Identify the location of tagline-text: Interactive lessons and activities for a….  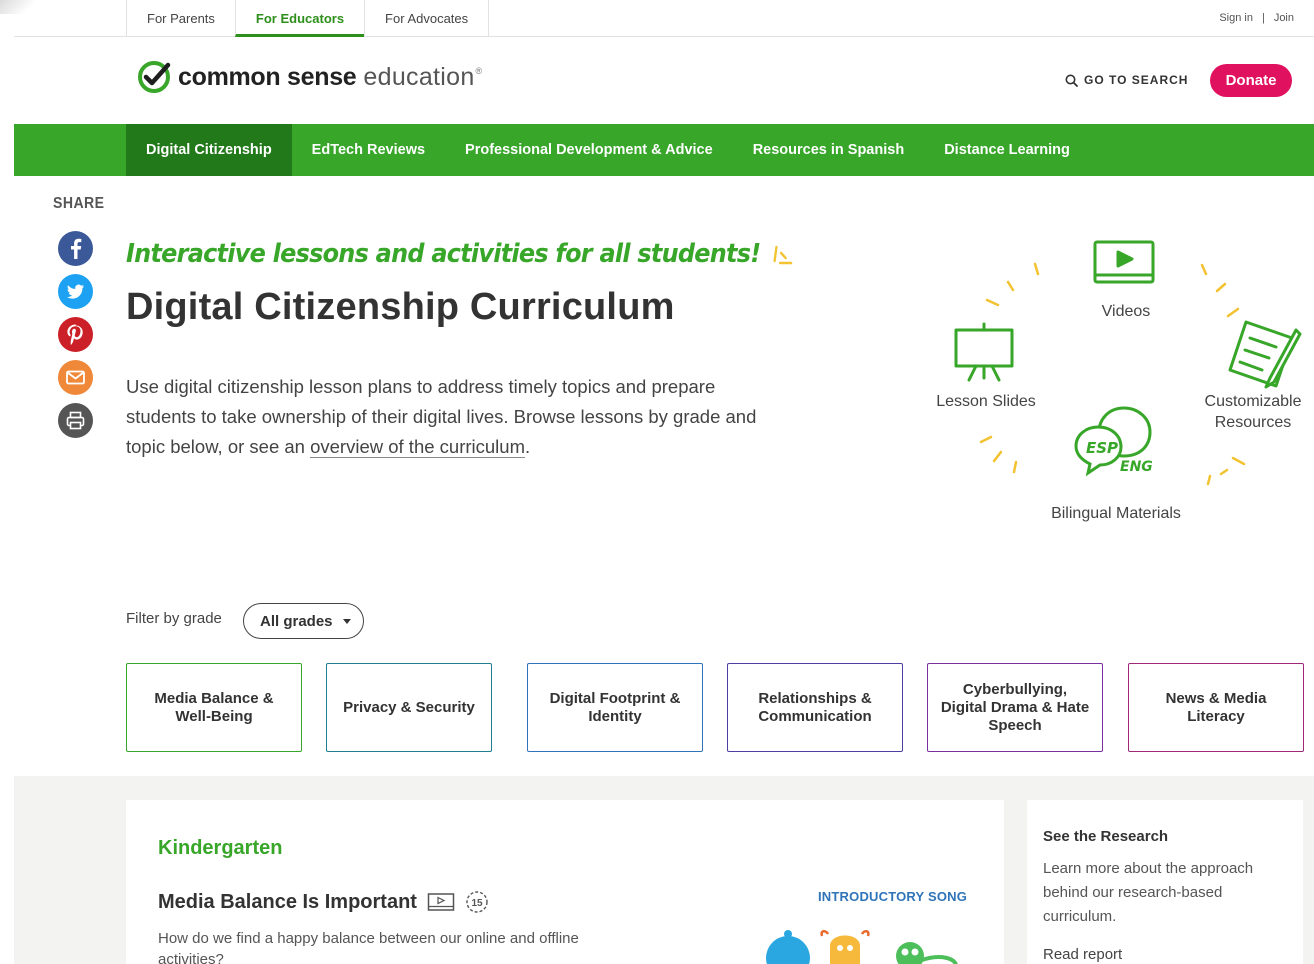
(443, 254).